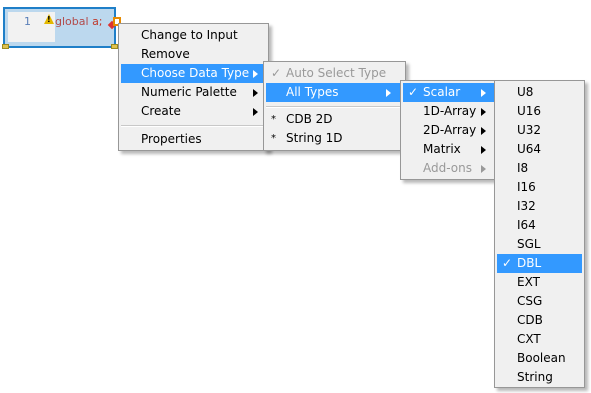 Image resolution: width=591 pixels, height=393 pixels. Describe the element at coordinates (539, 225) in the screenshot. I see `menu-item-i64: I64` at that location.